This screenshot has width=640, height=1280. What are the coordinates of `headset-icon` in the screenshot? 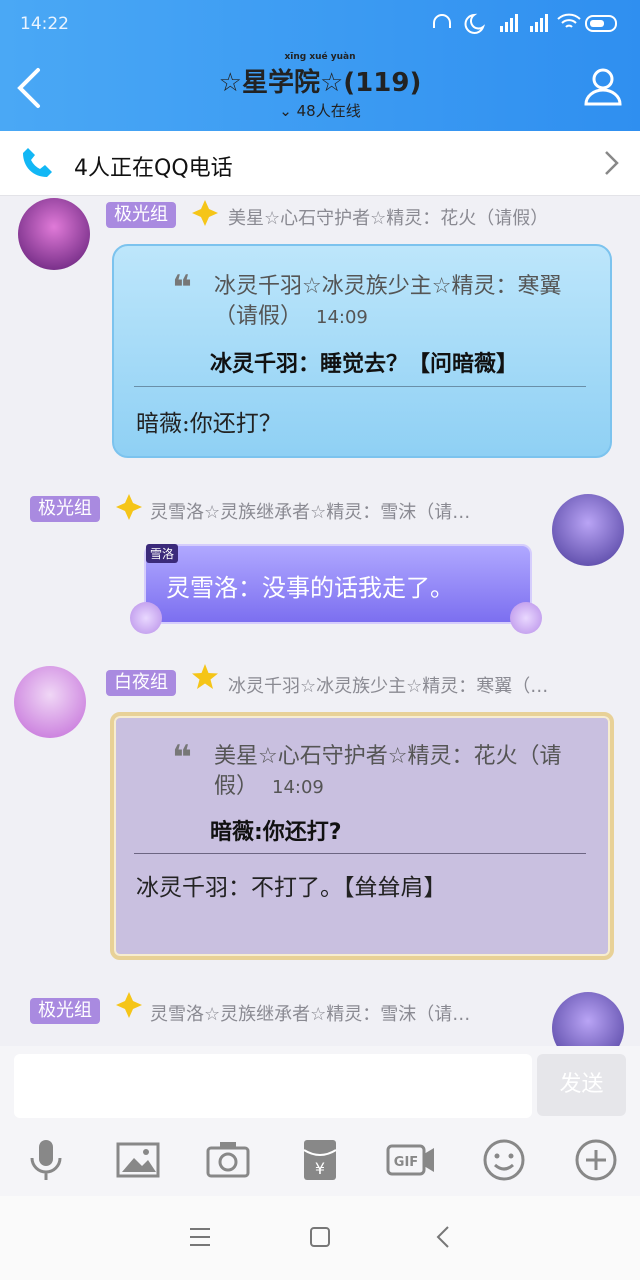 It's located at (442, 21).